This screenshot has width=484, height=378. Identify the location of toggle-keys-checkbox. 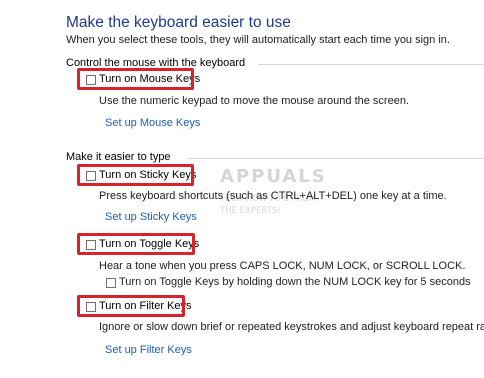
(91, 245).